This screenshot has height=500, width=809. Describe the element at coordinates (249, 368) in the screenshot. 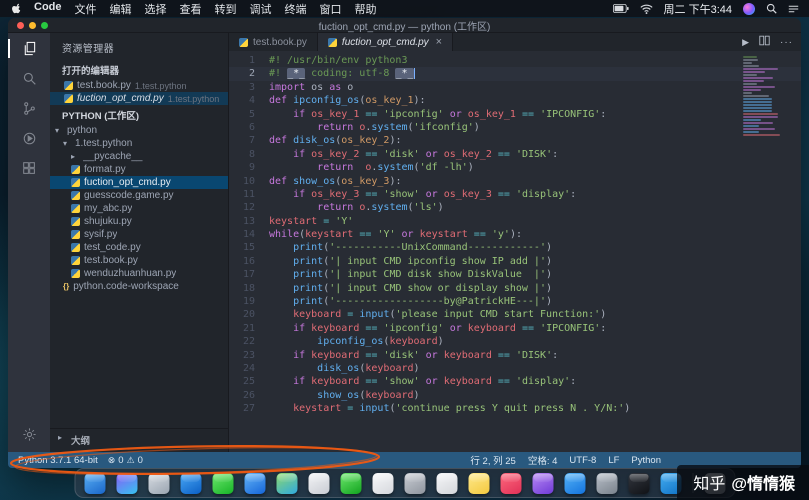

I see `line-number: 24` at that location.